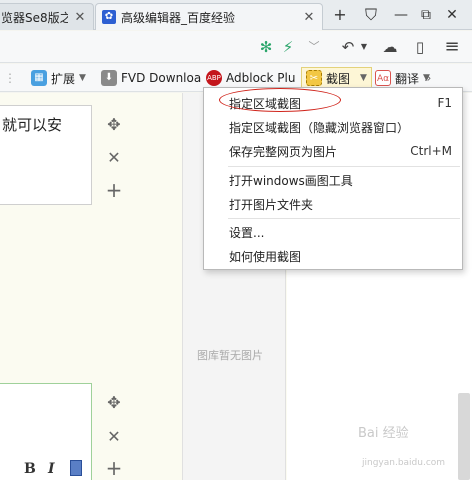 The width and height of the screenshot is (472, 480). Describe the element at coordinates (407, 78) in the screenshot. I see `translate-label: 翻译` at that location.